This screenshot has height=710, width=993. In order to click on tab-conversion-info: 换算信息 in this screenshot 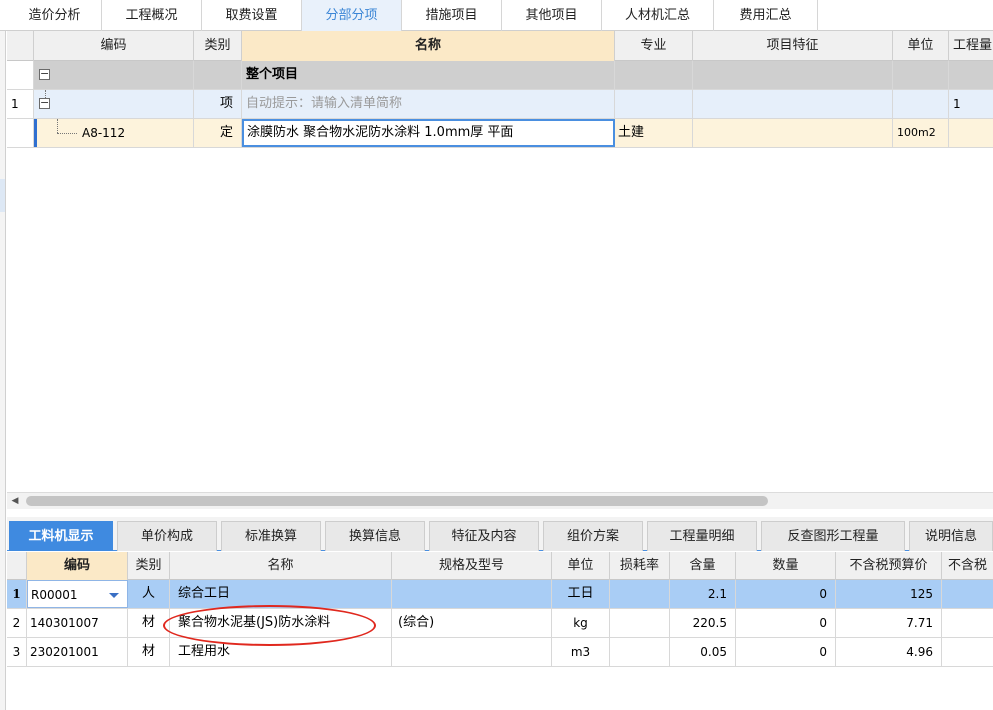, I will do `click(375, 536)`.